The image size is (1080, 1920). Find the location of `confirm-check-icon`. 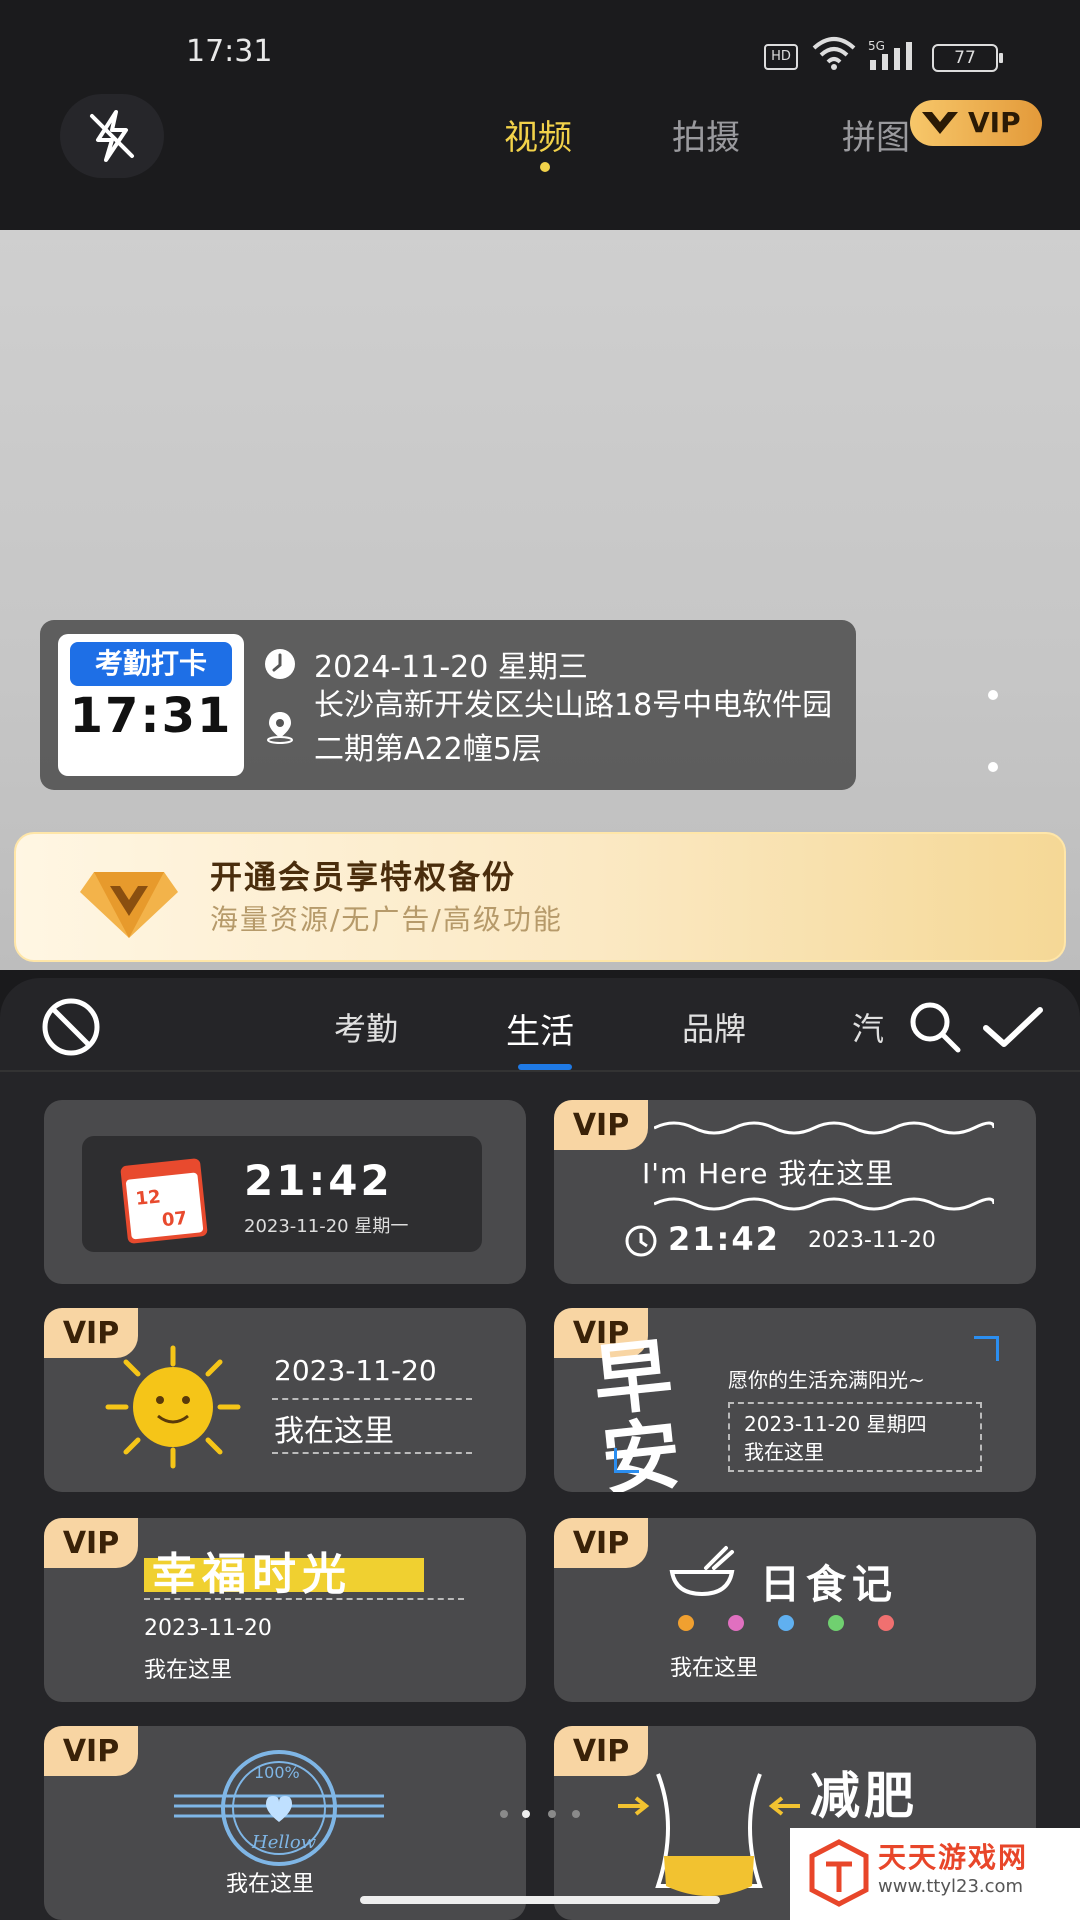

confirm-check-icon is located at coordinates (1013, 1027).